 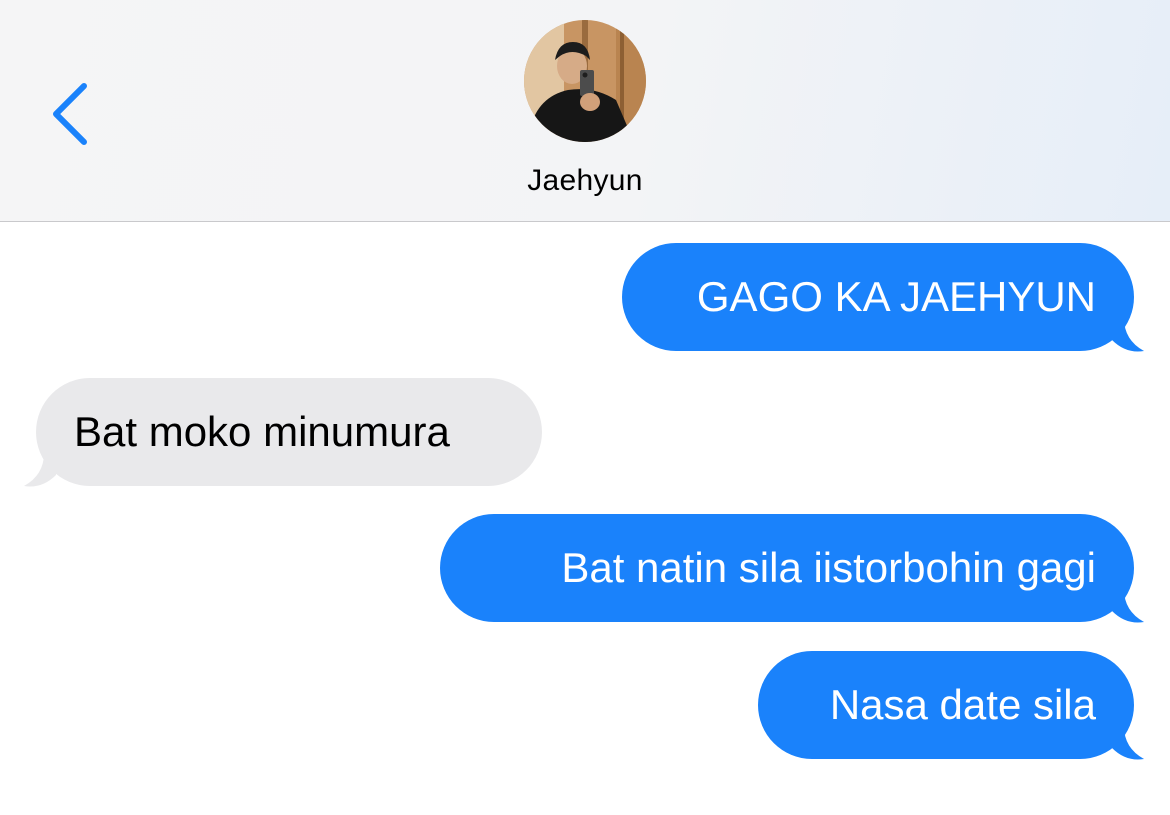 What do you see at coordinates (828, 567) in the screenshot?
I see `message-text: Bat natin sila iistorbohin gagi` at bounding box center [828, 567].